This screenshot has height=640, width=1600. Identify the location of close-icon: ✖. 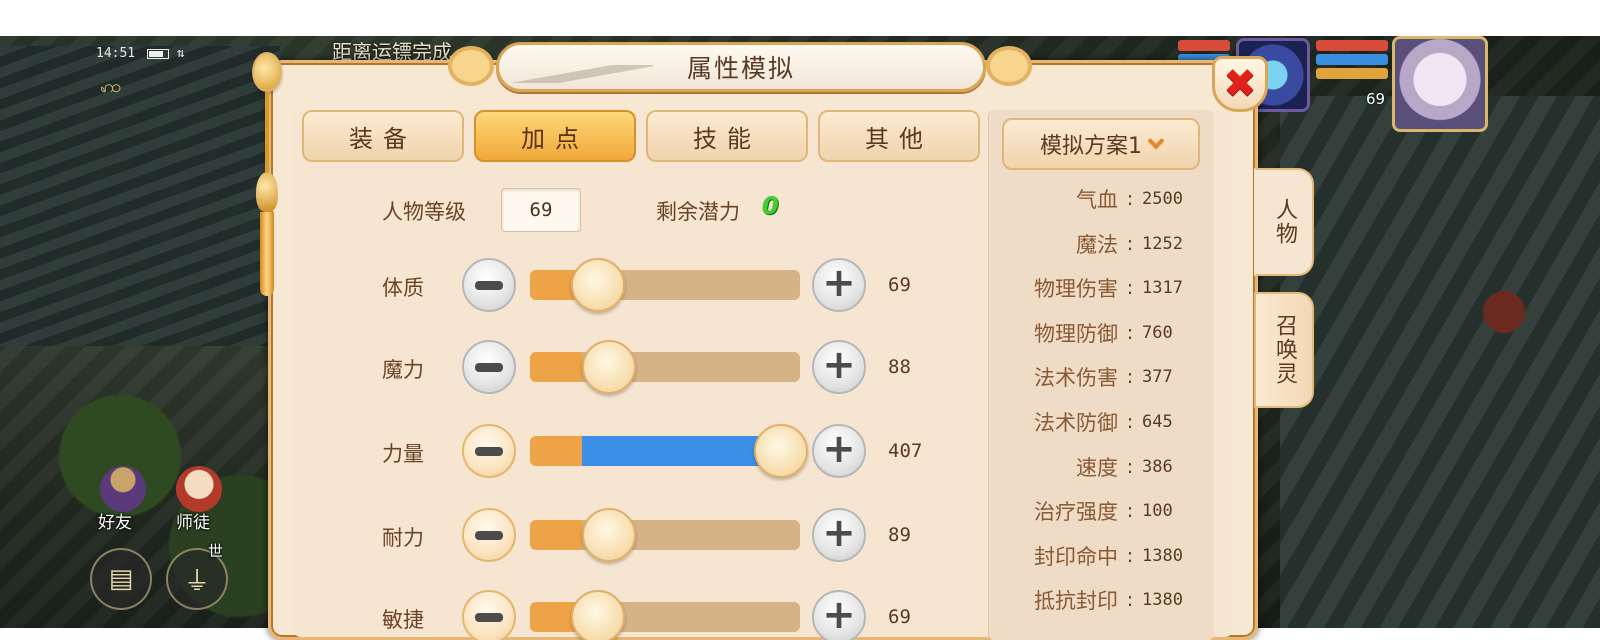
(1240, 84).